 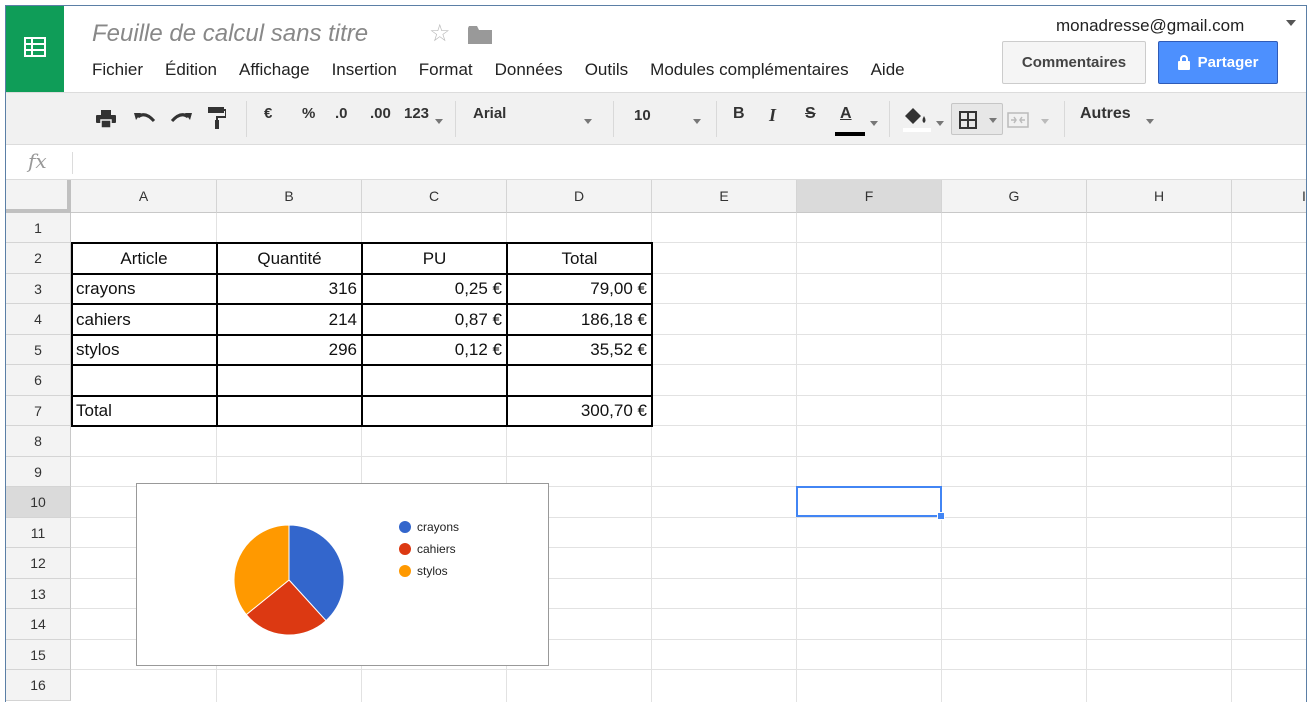 I want to click on table-header-cell: Article, so click(x=144, y=258).